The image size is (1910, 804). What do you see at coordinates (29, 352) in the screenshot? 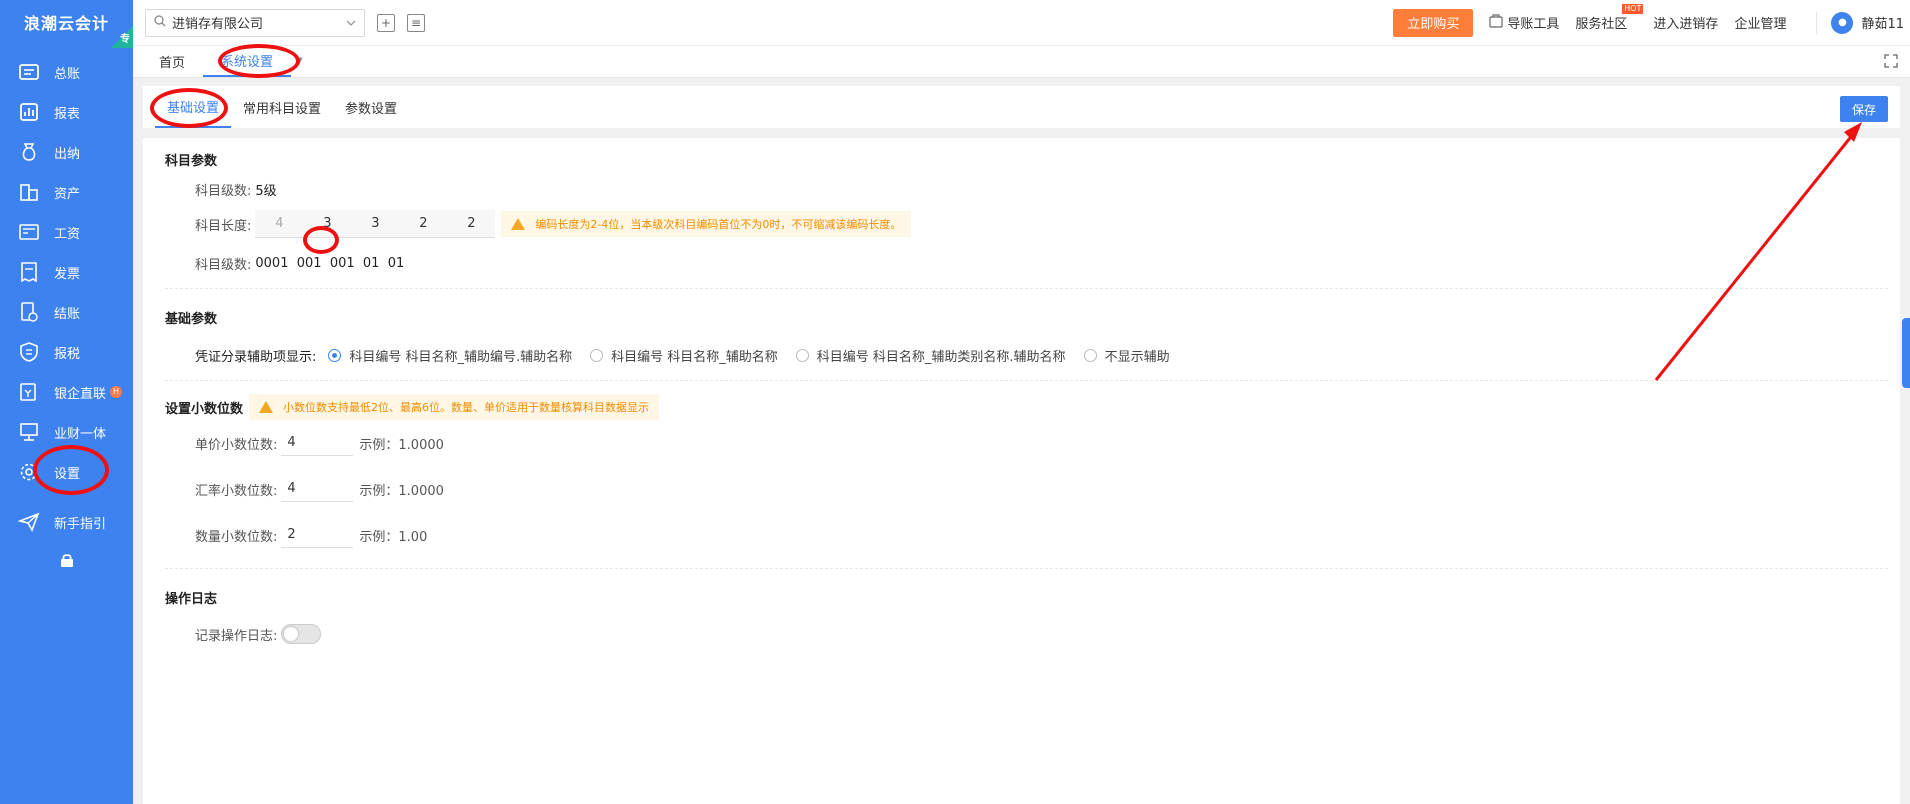
I see `tax-icon` at bounding box center [29, 352].